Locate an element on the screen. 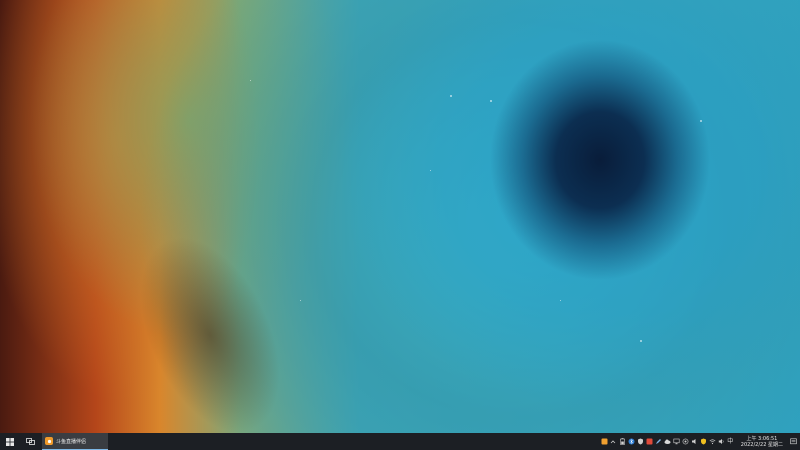  taskbar-app-label: 斗鱼直播伴侣 is located at coordinates (71, 441).